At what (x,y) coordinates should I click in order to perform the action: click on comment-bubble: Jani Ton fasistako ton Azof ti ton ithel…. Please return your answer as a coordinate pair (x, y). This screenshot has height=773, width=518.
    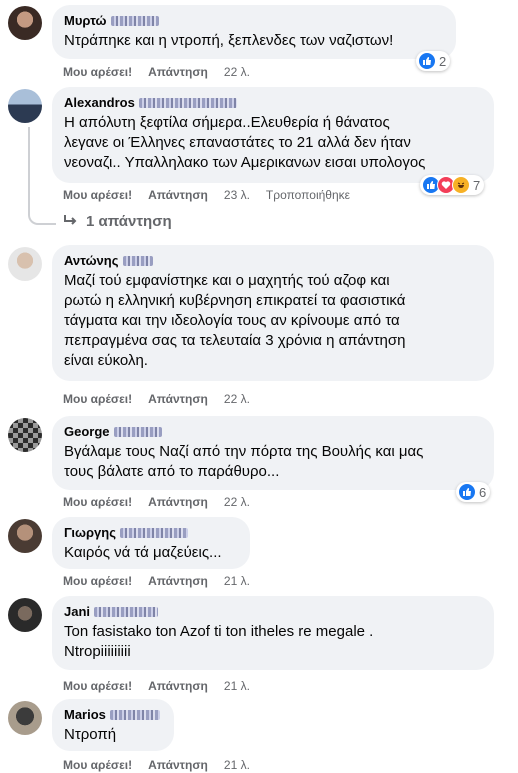
    Looking at the image, I should click on (273, 633).